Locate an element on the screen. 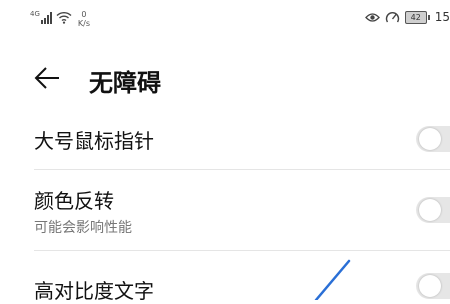 This screenshot has width=450, height=304. color-inversion-toggle is located at coordinates (433, 210).